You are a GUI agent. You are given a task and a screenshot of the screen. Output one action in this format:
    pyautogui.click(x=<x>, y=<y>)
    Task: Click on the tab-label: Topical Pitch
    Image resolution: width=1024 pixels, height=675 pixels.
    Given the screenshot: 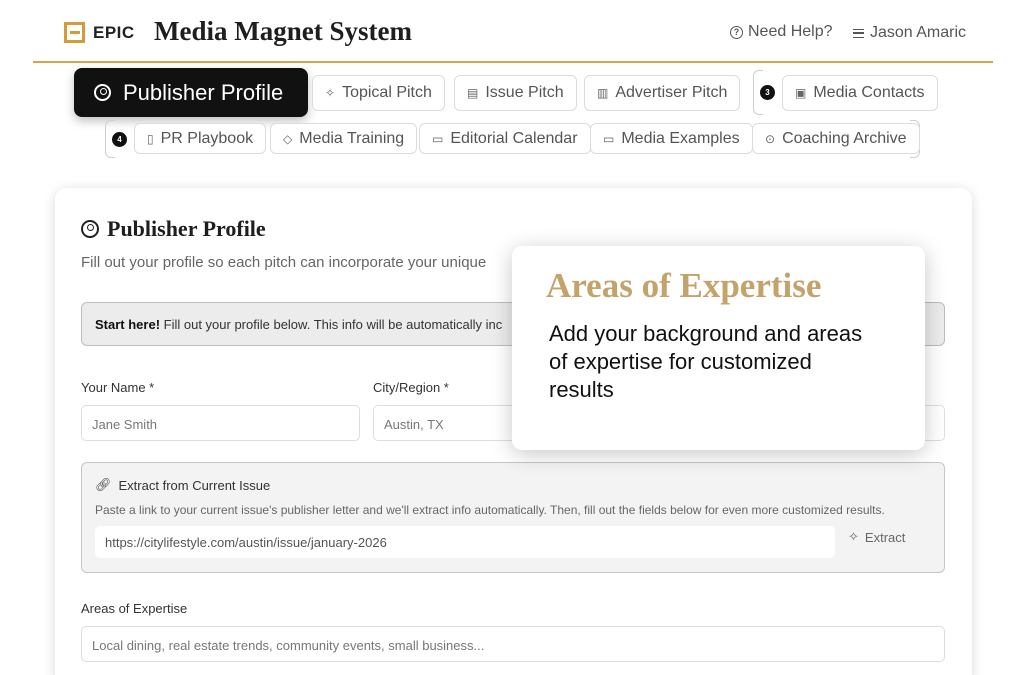 What is the action you would take?
    pyautogui.click(x=387, y=92)
    